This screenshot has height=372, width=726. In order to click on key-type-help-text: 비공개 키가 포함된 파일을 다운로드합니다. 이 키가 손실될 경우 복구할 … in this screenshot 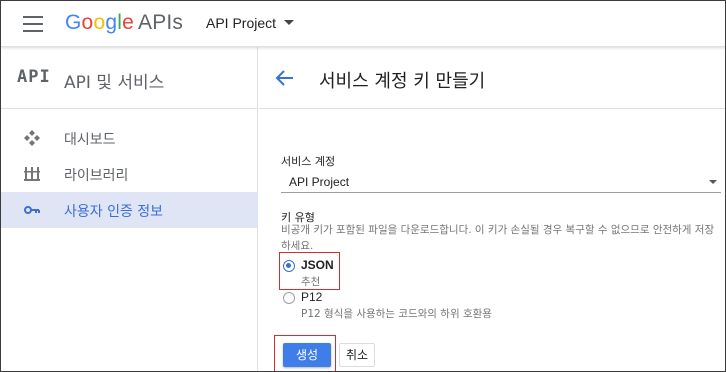, I will do `click(498, 238)`.